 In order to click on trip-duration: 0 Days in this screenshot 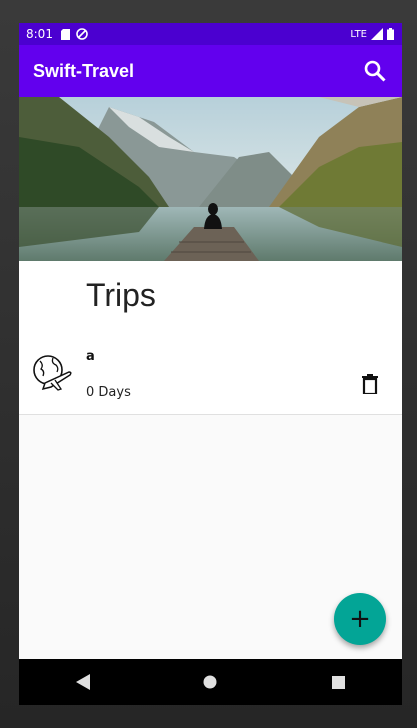, I will do `click(108, 392)`.